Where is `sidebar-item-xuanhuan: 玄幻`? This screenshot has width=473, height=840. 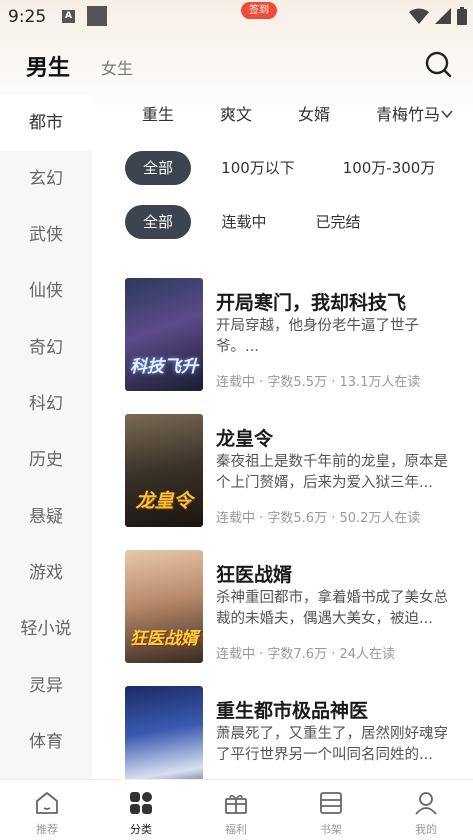
sidebar-item-xuanhuan: 玄幻 is located at coordinates (46, 179).